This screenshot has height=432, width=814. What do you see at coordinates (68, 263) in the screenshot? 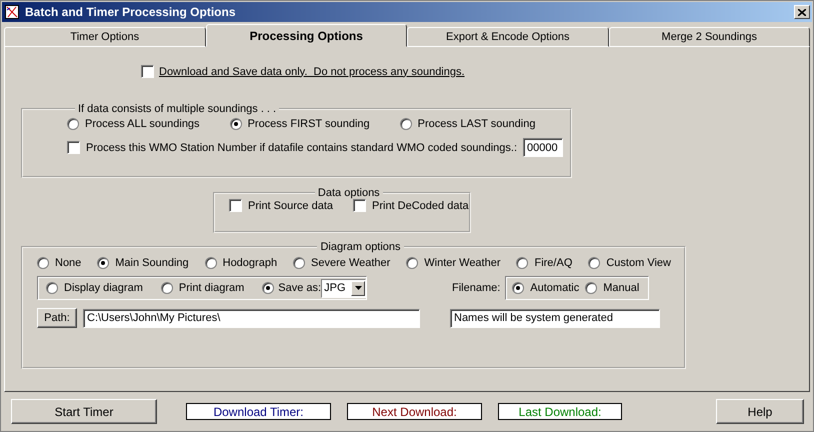
I see `radio-label: None` at bounding box center [68, 263].